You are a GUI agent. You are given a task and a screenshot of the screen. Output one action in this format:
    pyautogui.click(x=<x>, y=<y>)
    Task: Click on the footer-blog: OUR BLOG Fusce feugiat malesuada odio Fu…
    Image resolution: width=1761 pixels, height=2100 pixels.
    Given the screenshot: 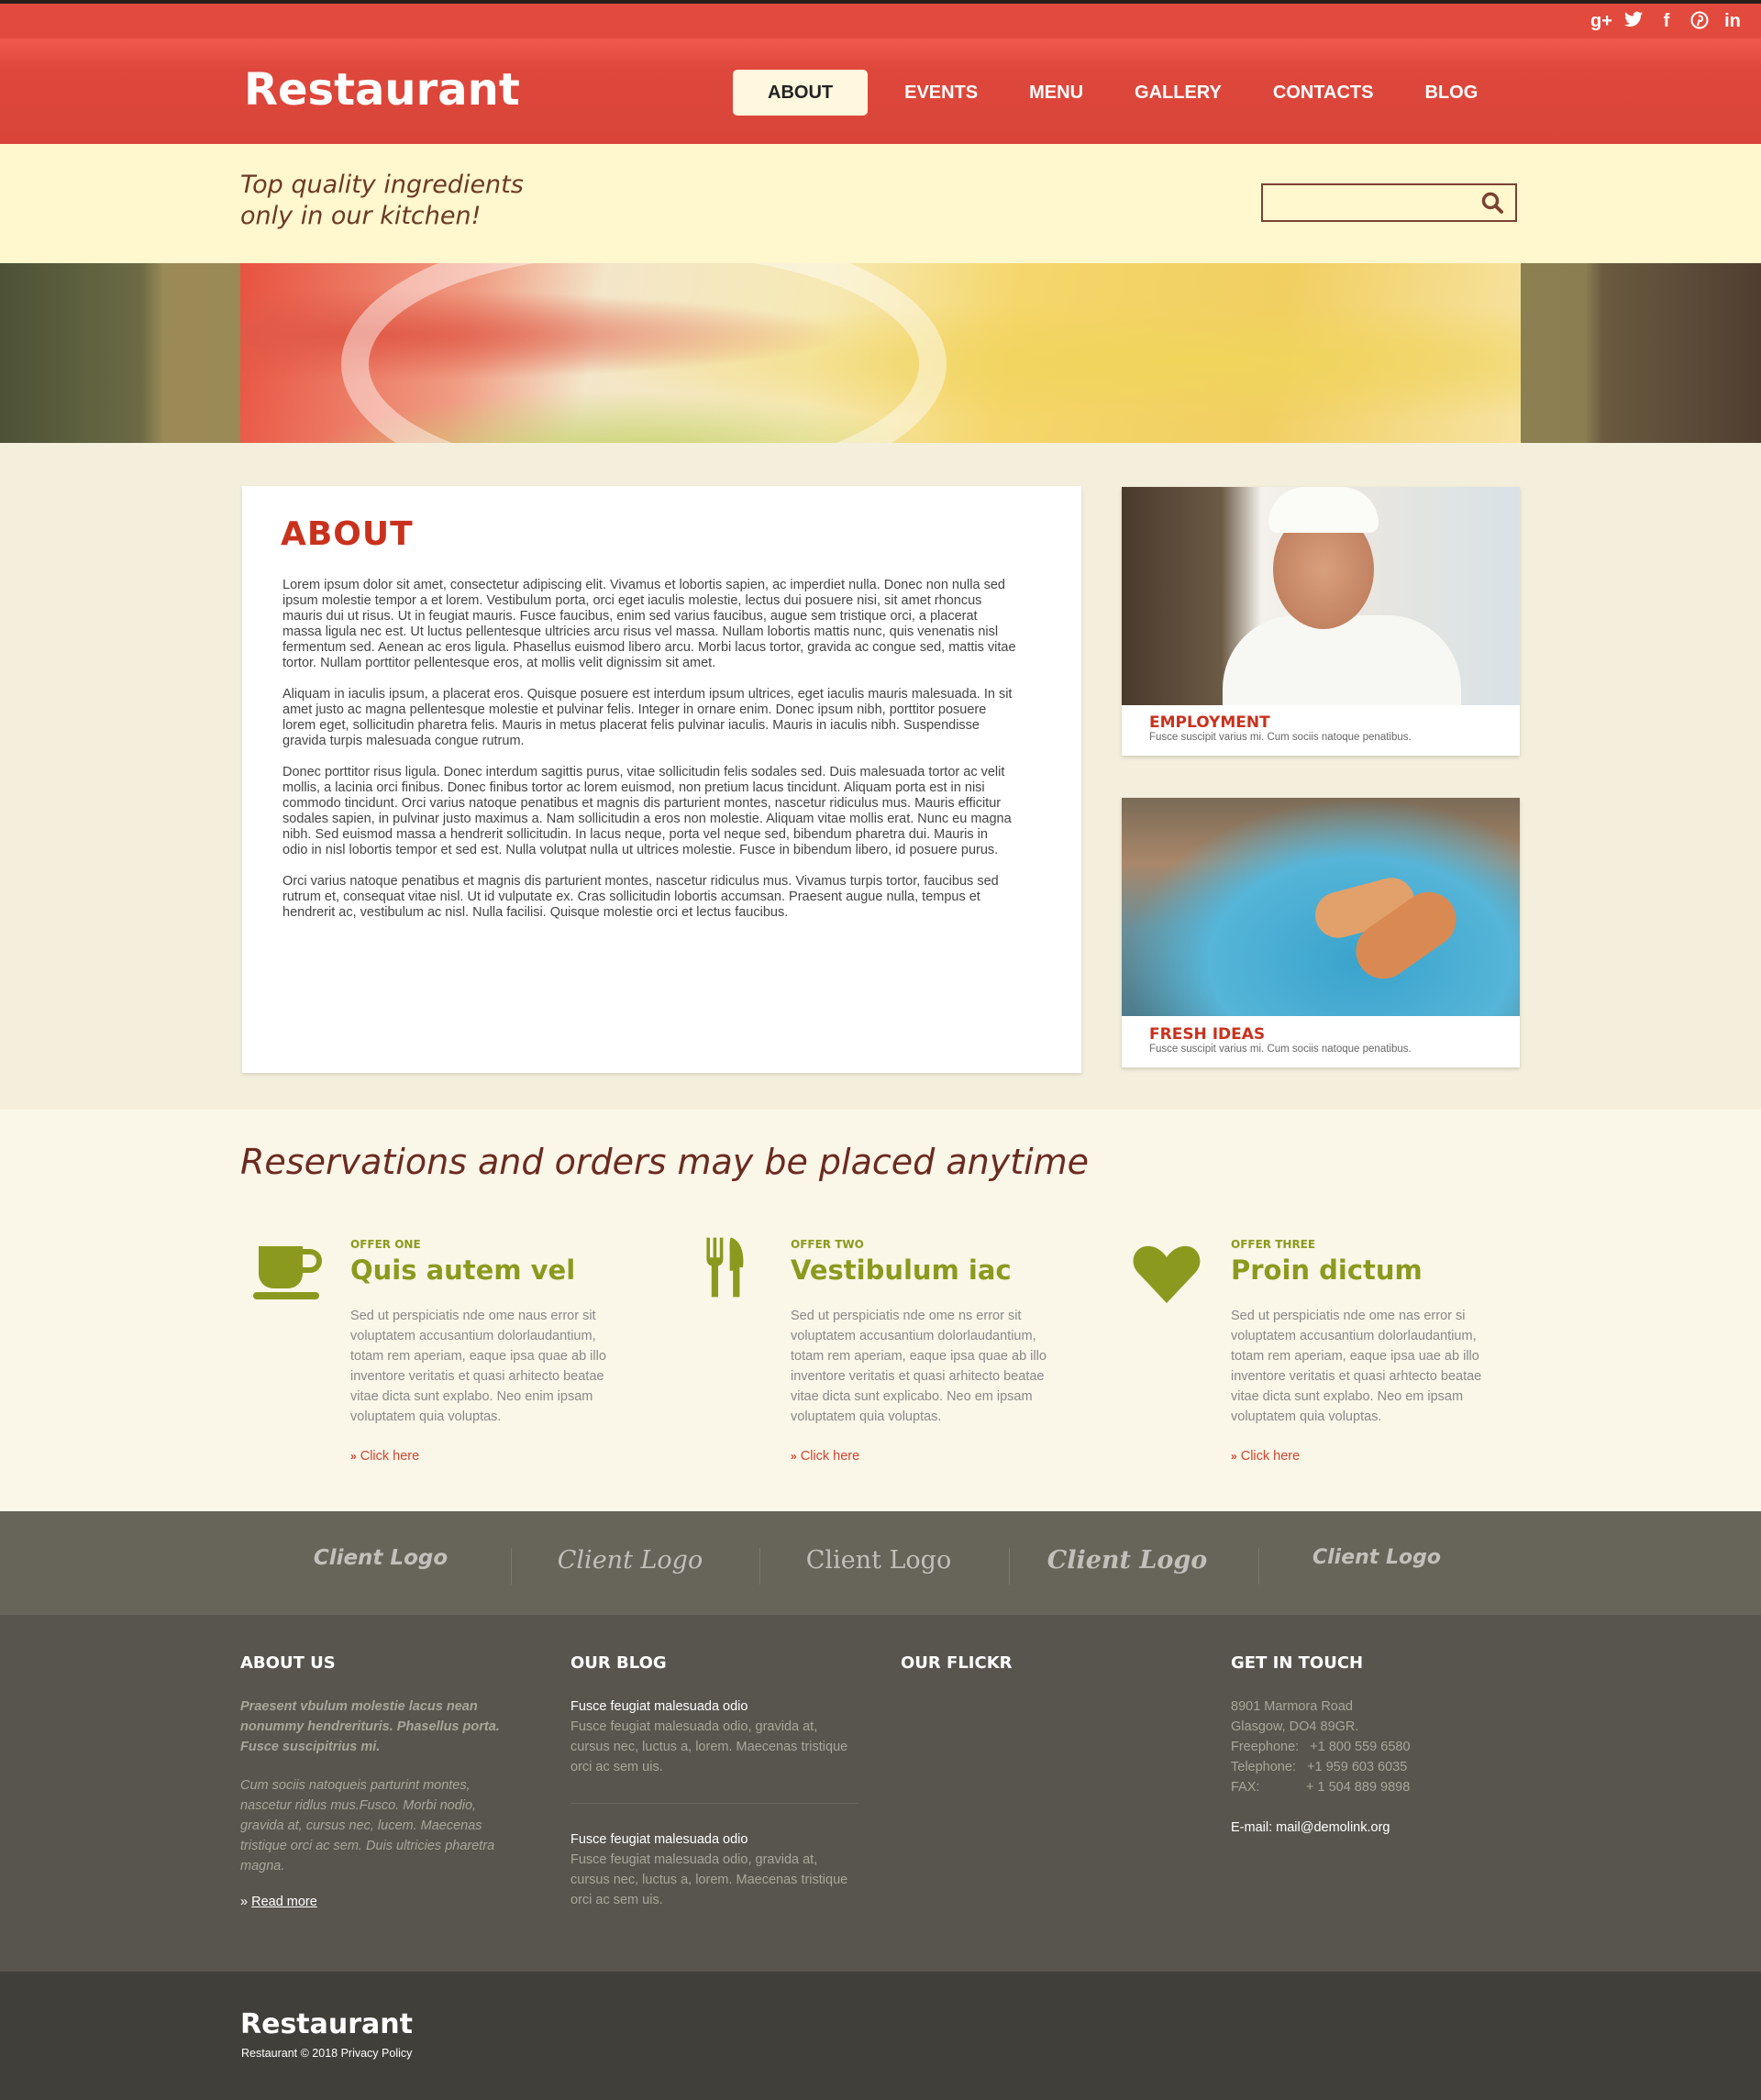 What is the action you would take?
    pyautogui.click(x=714, y=1781)
    